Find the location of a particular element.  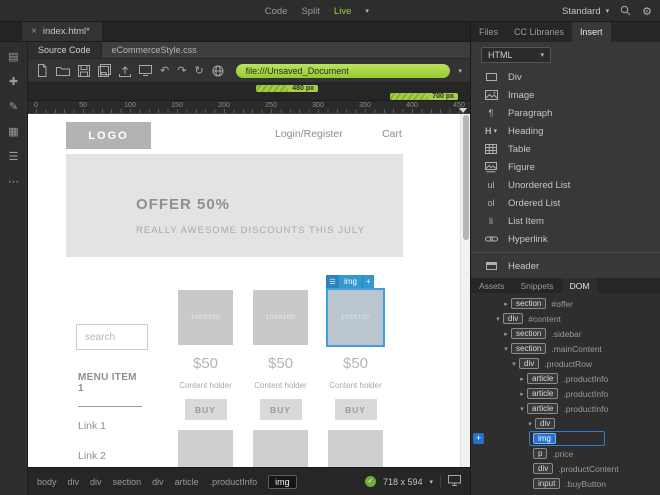

open-folder-icon is located at coordinates (63, 70).